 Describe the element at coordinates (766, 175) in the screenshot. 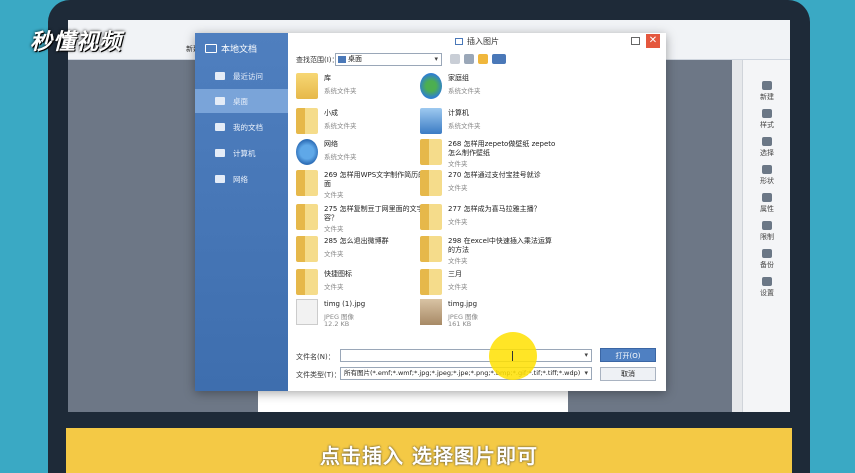

I see `rp-shape-button: 形状` at that location.